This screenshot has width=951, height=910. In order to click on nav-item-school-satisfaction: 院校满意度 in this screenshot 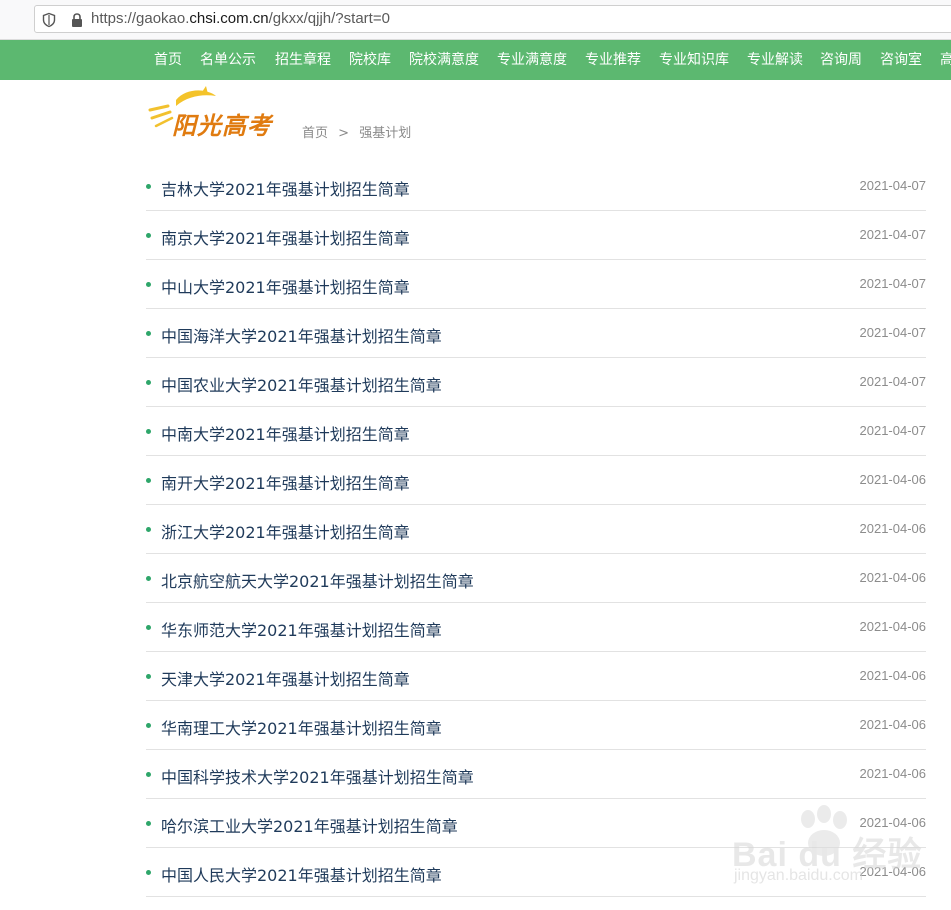, I will do `click(444, 60)`.